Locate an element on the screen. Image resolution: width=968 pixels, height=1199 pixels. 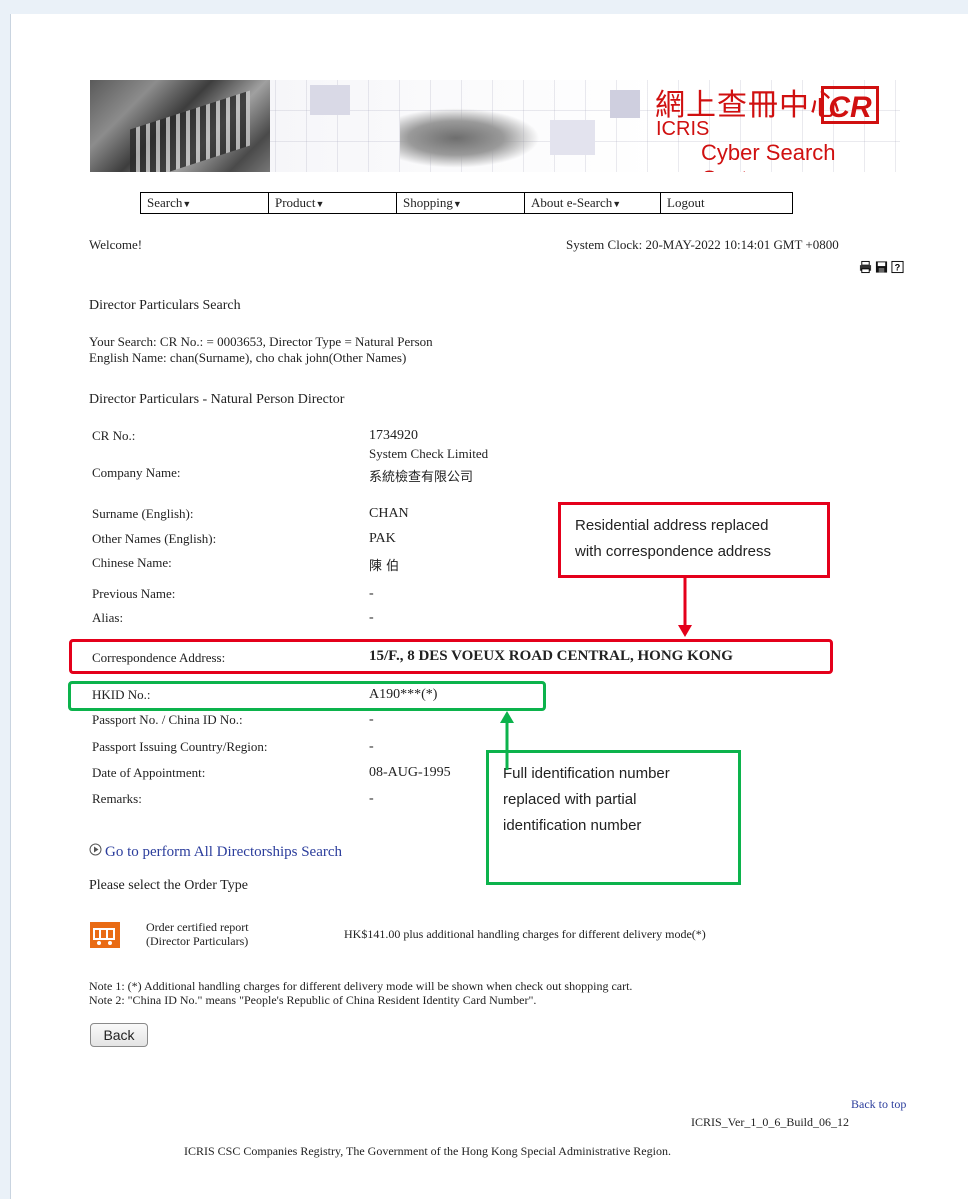
welcome-text: Welcome! is located at coordinates (116, 244).